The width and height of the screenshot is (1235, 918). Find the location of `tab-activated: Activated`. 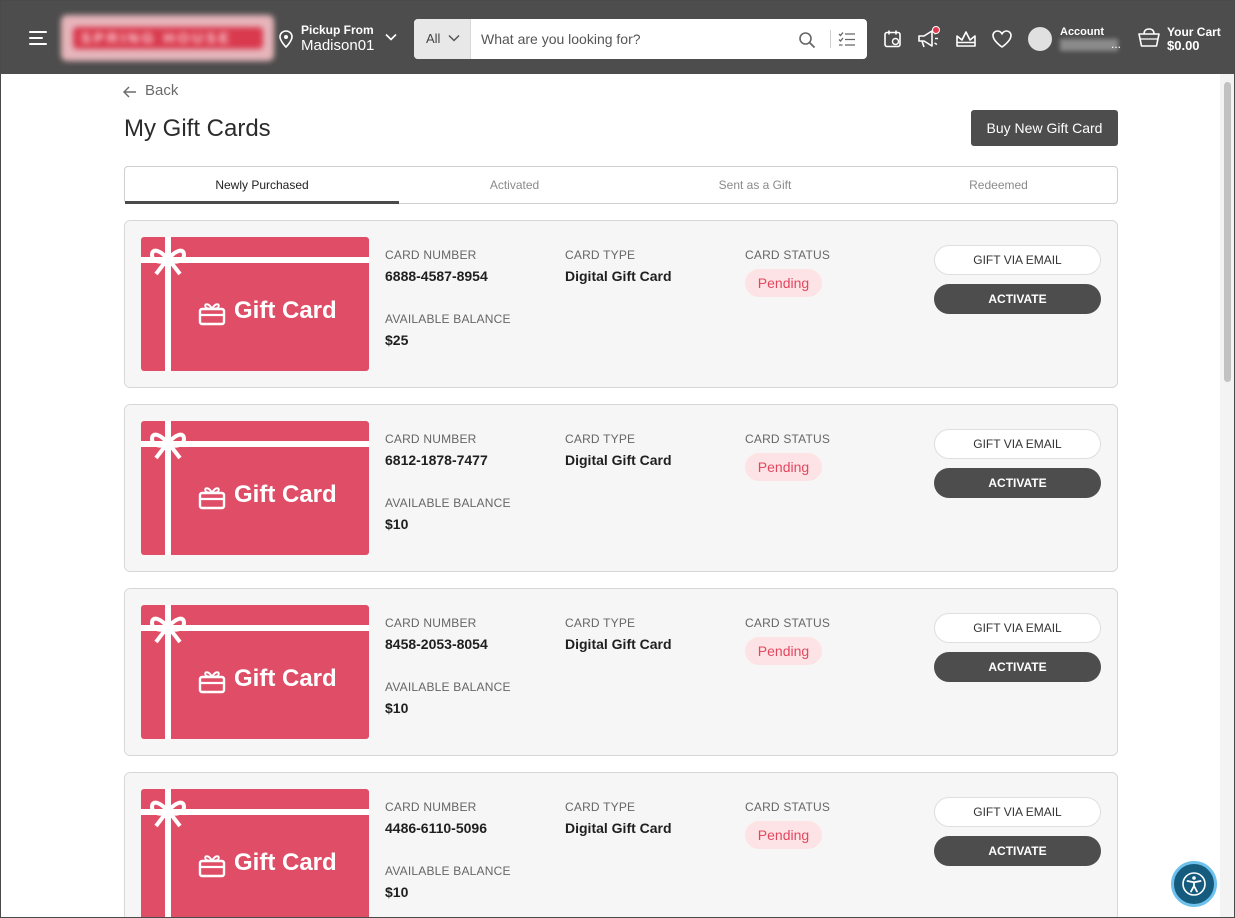

tab-activated: Activated is located at coordinates (514, 185).